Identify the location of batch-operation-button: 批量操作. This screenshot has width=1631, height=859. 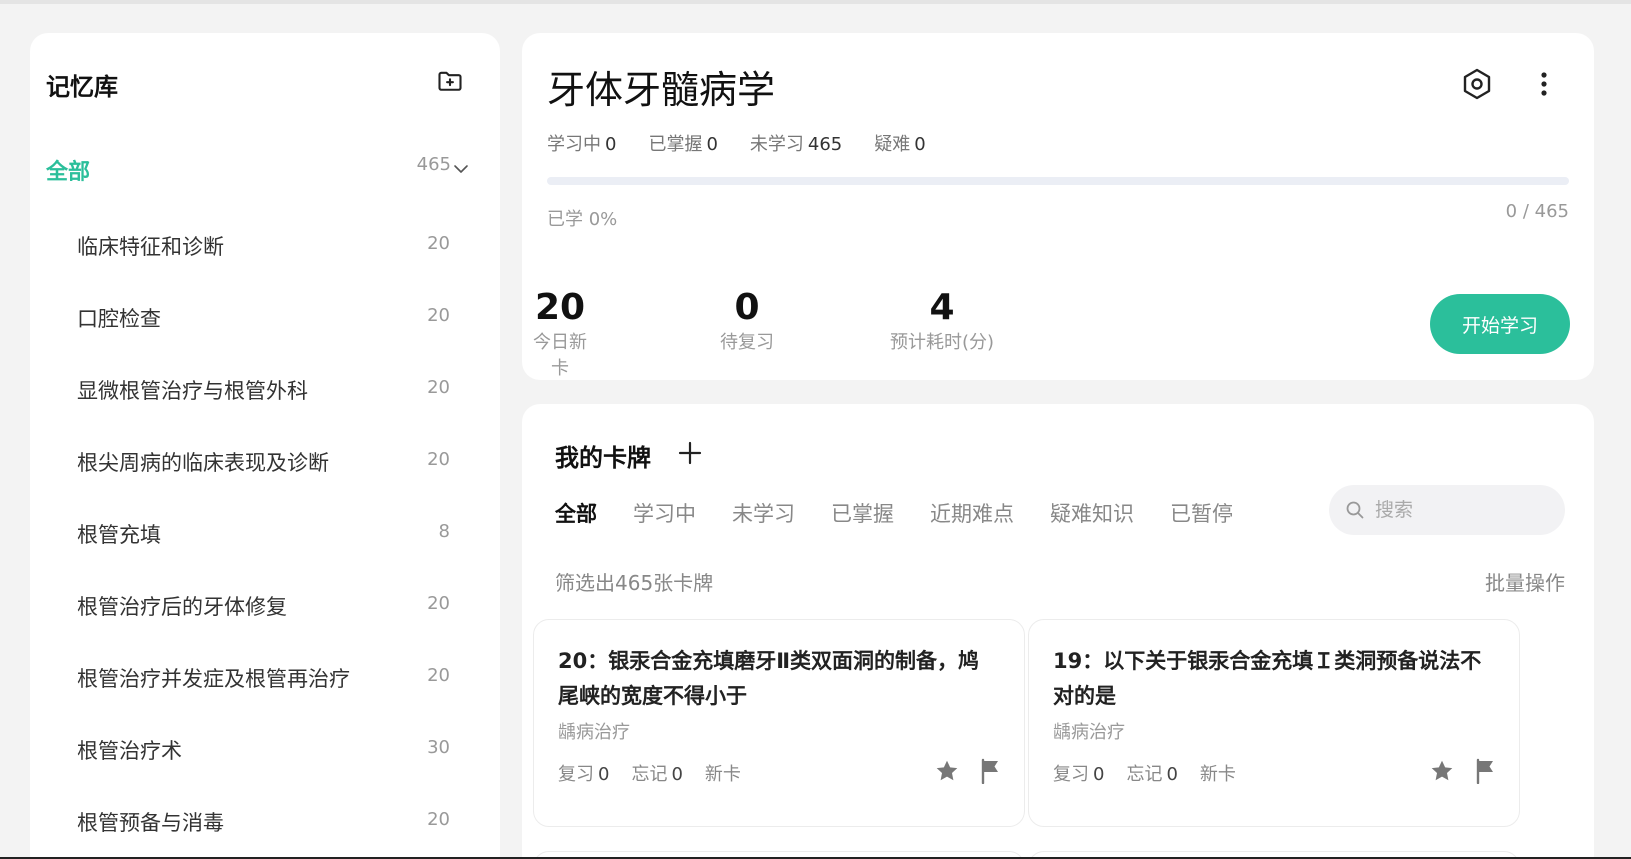
(1525, 581).